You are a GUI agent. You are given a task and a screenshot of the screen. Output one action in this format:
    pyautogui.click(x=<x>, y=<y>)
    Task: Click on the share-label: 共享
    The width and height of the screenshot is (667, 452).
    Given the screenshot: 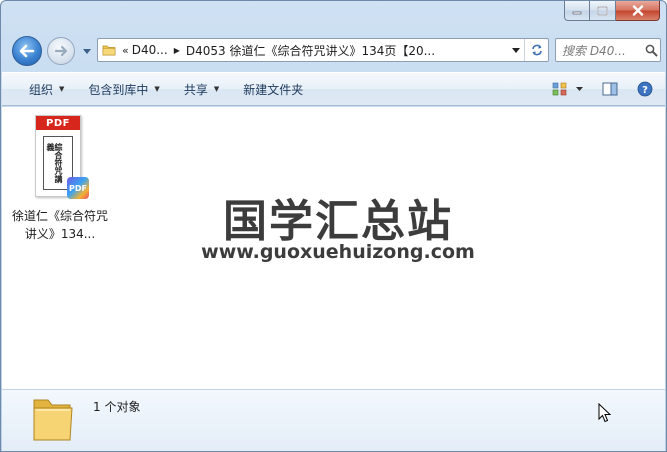 What is the action you would take?
    pyautogui.click(x=195, y=89)
    